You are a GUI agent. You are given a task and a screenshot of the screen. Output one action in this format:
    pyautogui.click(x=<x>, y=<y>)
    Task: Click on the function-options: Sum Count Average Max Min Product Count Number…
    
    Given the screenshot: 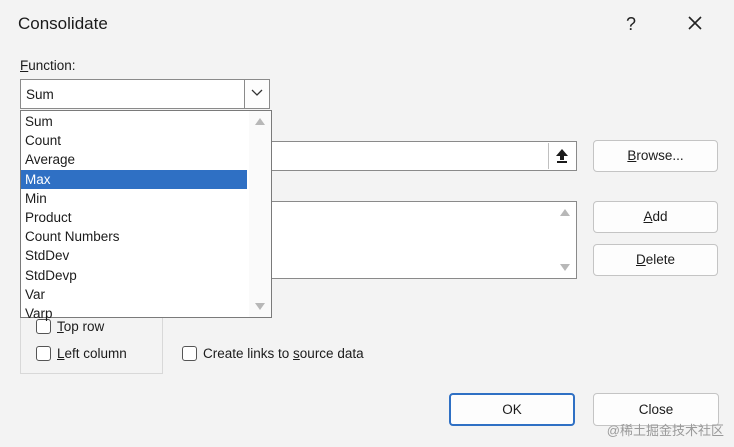 What is the action you would take?
    pyautogui.click(x=134, y=217)
    